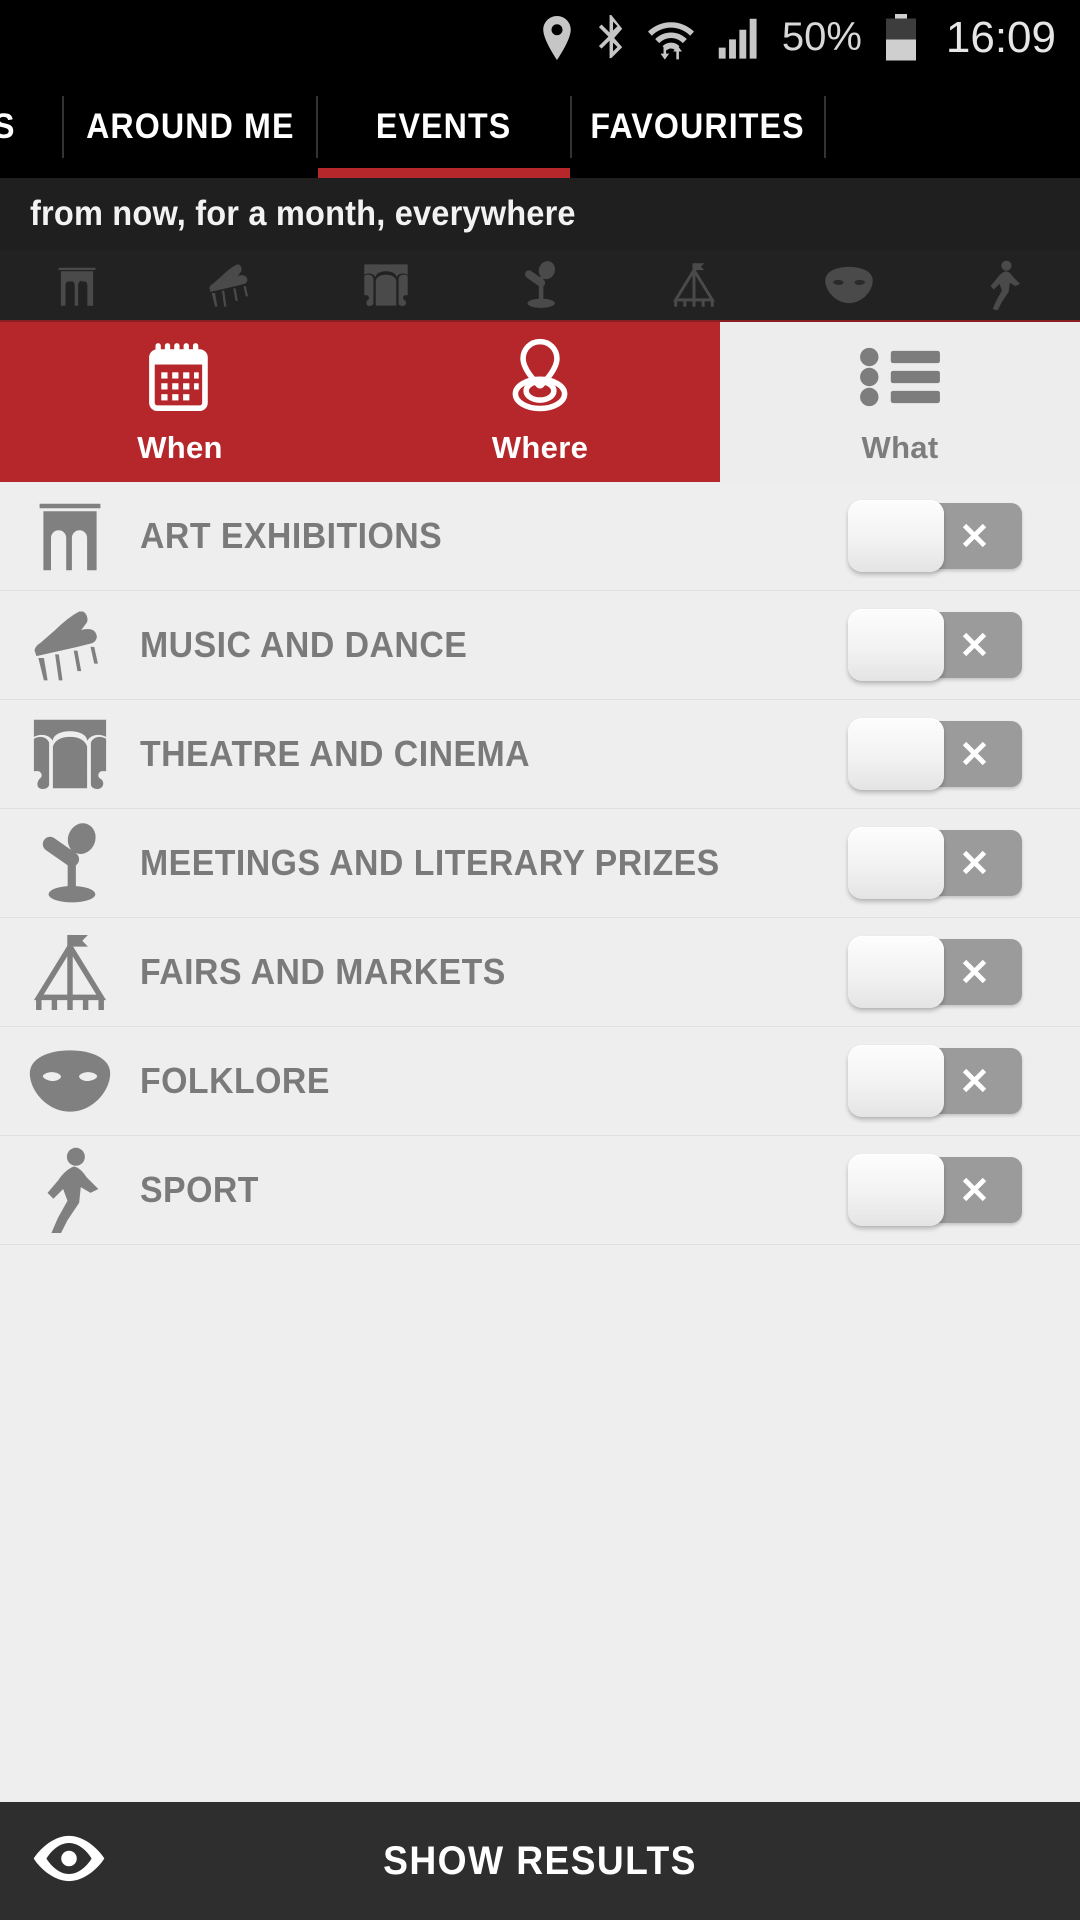  What do you see at coordinates (1000, 37) in the screenshot?
I see `clock-label: 16:09` at bounding box center [1000, 37].